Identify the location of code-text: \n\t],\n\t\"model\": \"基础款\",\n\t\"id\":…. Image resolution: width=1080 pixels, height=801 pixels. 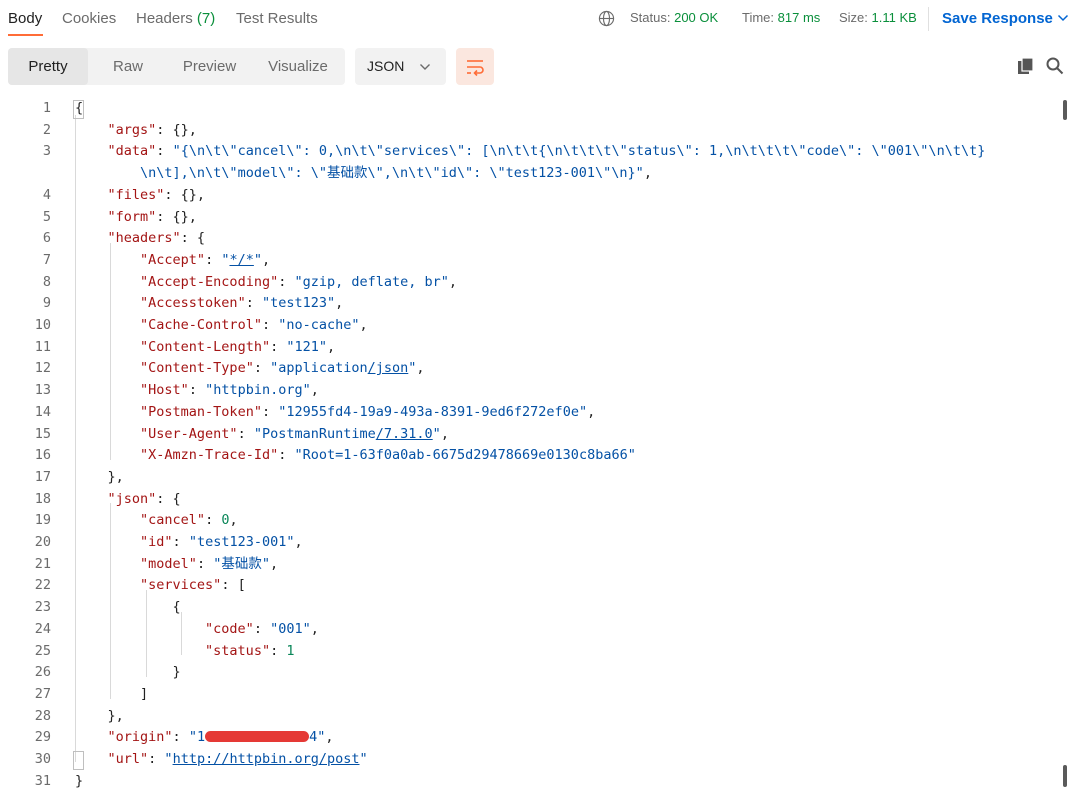
(396, 173).